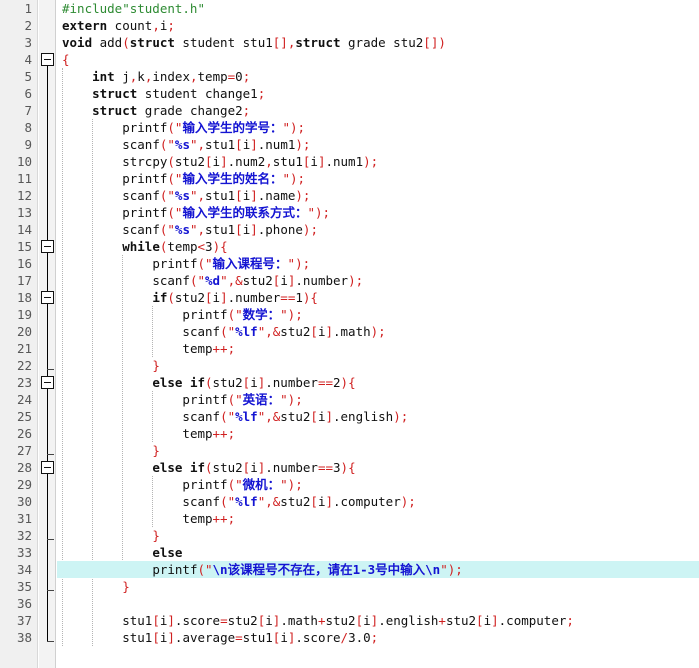 Image resolution: width=699 pixels, height=668 pixels. What do you see at coordinates (378, 637) in the screenshot?
I see `code-line: stu1[i].average=stu1[i].score/3.0;` at bounding box center [378, 637].